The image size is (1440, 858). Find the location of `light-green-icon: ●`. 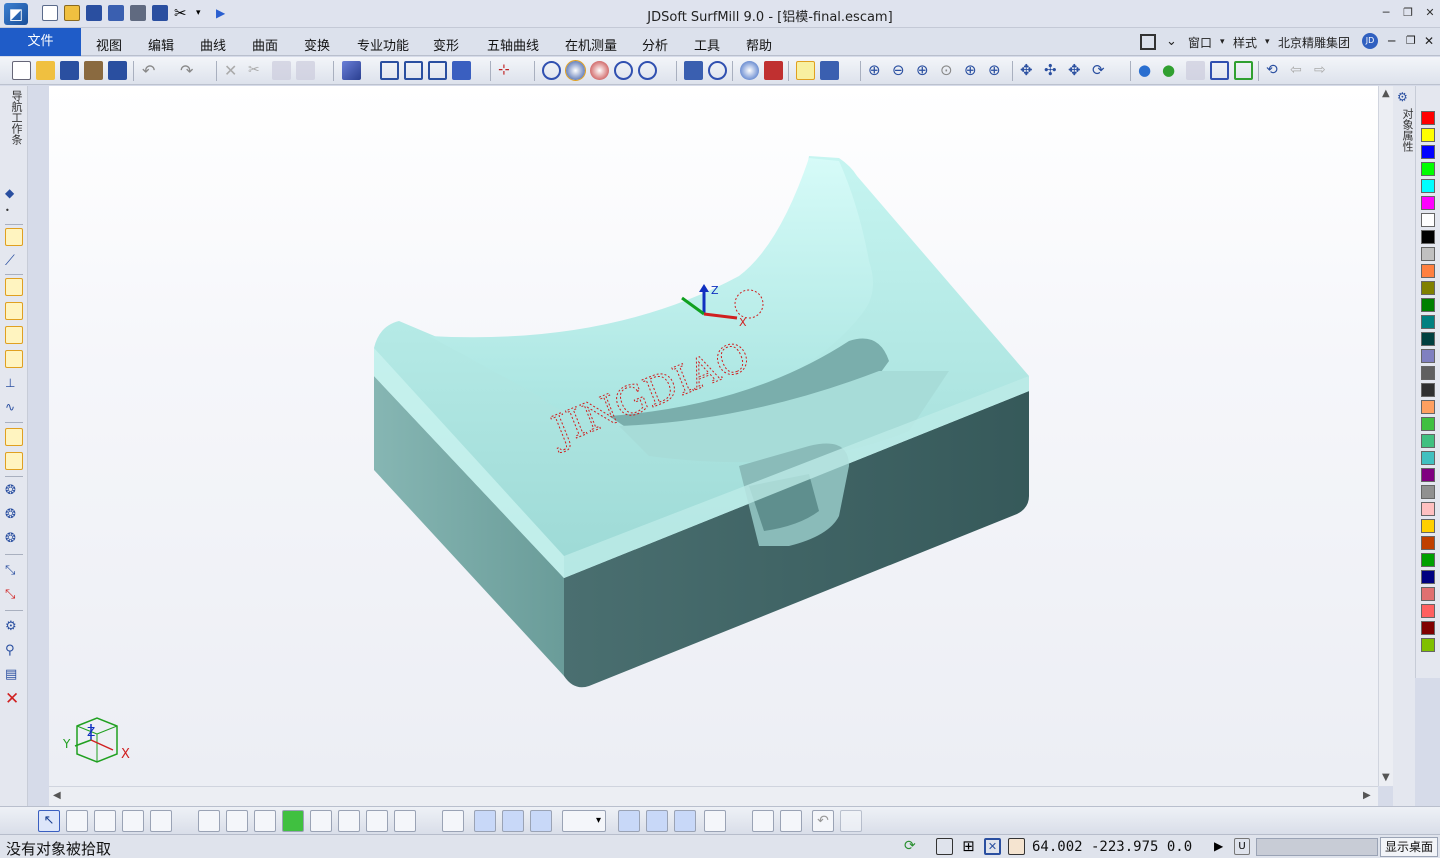

light-green-icon: ● is located at coordinates (1171, 70).